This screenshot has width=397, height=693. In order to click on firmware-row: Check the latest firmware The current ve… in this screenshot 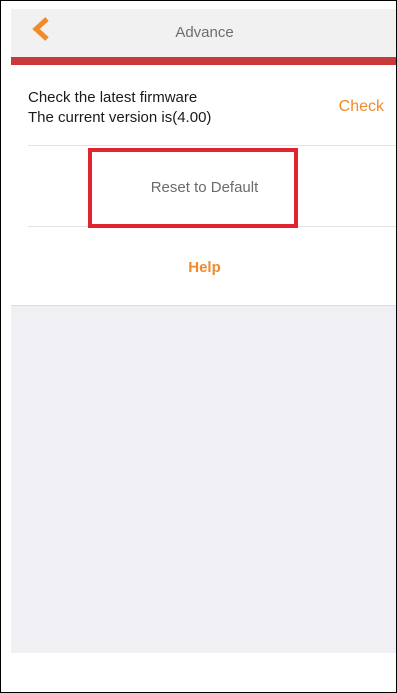, I will do `click(203, 105)`.